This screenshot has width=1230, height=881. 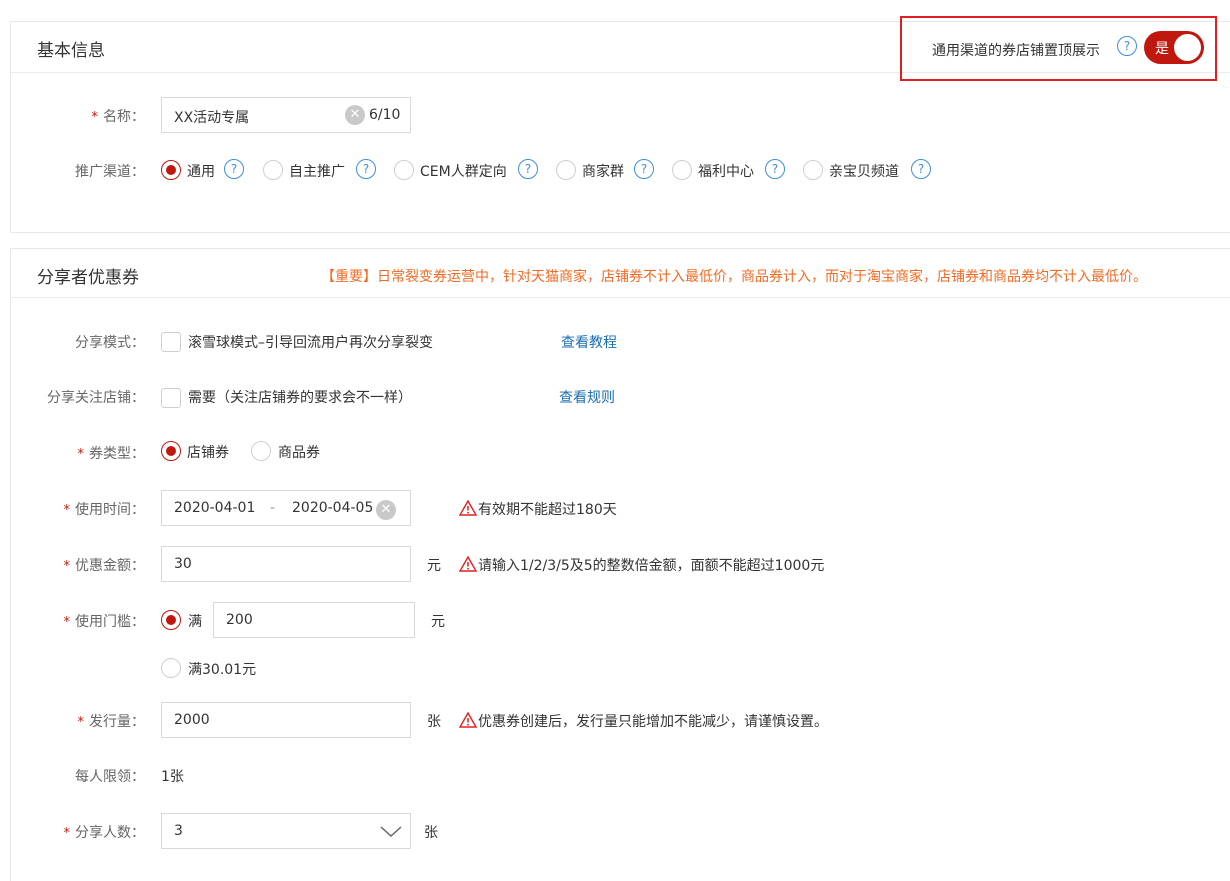 I want to click on clear-name-icon: ✕, so click(x=355, y=115).